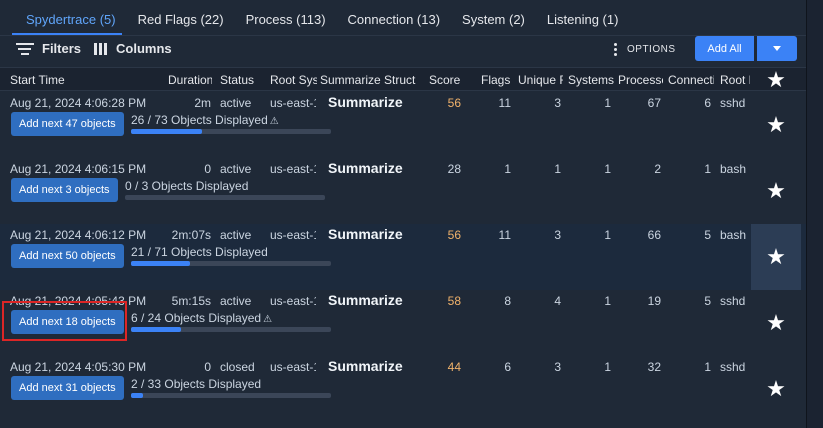 Image resolution: width=823 pixels, height=428 pixels. I want to click on col-star: ★, so click(776, 80).